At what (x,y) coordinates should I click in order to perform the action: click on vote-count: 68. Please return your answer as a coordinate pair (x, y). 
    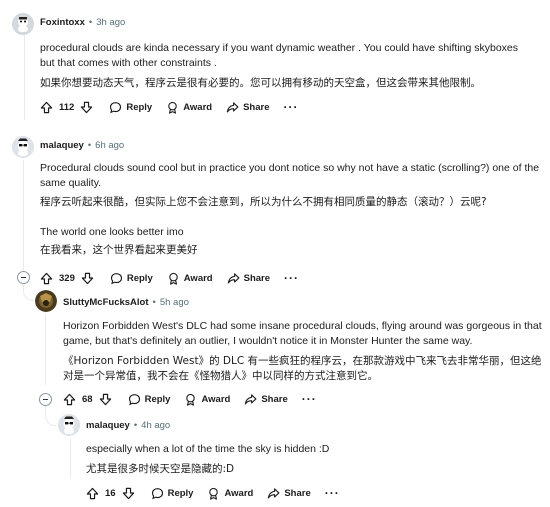
    Looking at the image, I should click on (87, 399).